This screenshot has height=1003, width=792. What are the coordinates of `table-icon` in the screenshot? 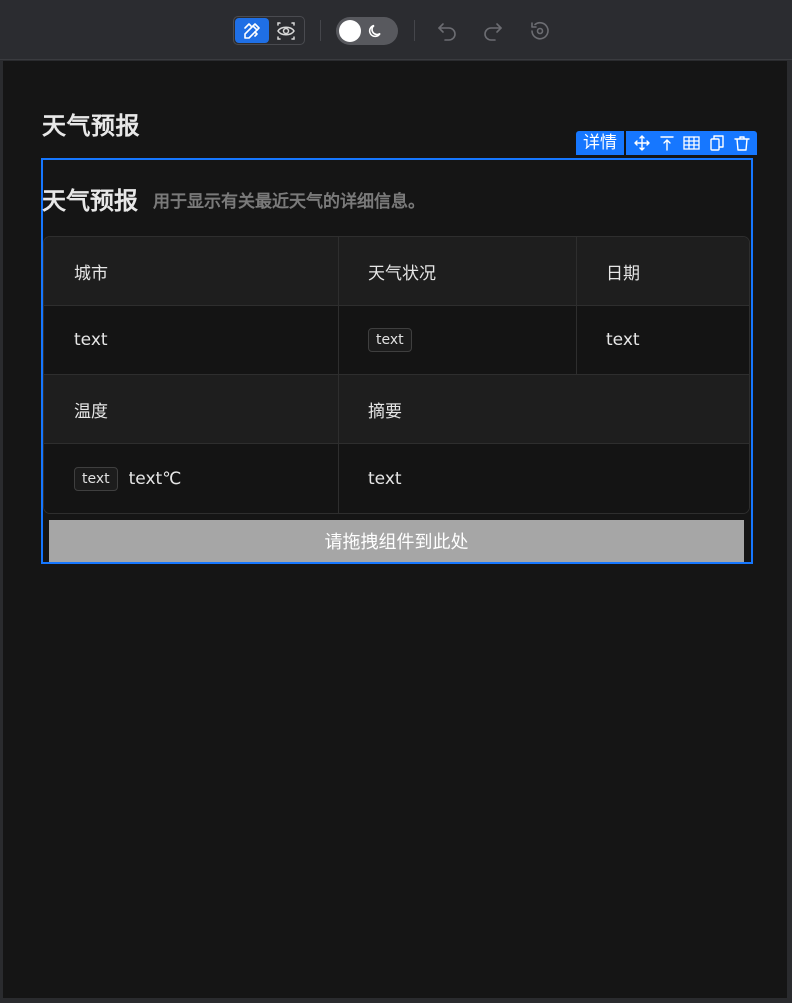 It's located at (691, 143).